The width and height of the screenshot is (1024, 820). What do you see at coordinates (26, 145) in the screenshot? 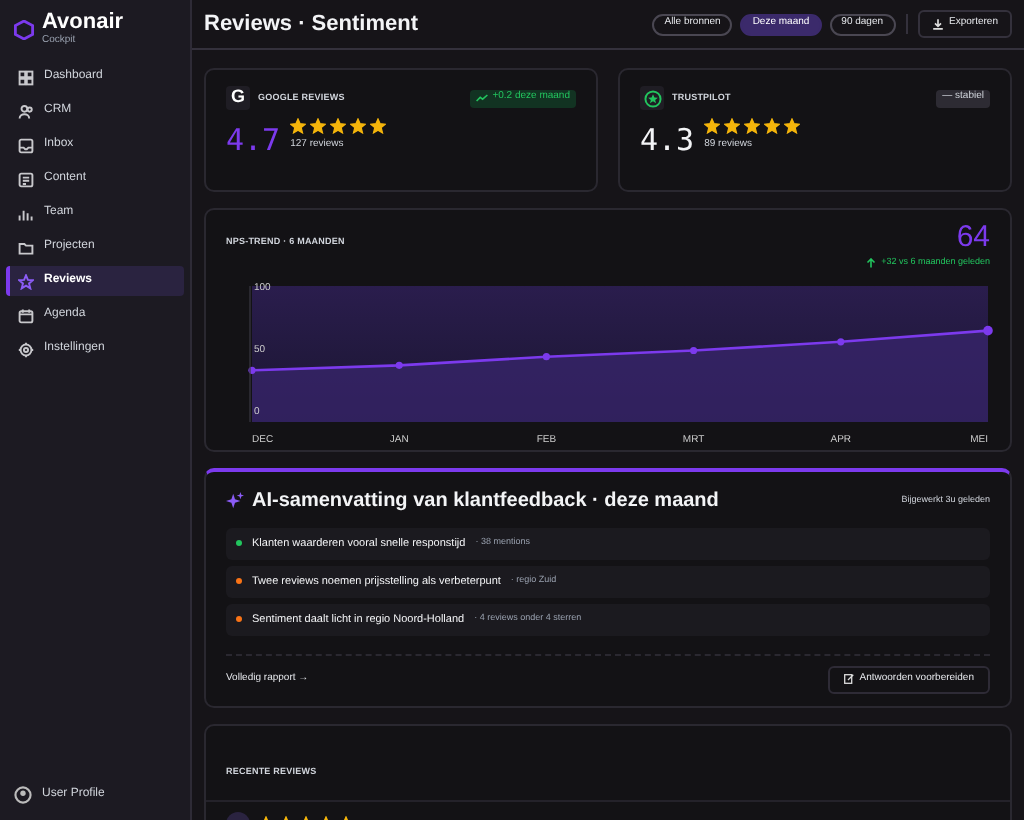
I see `inbox-icon` at bounding box center [26, 145].